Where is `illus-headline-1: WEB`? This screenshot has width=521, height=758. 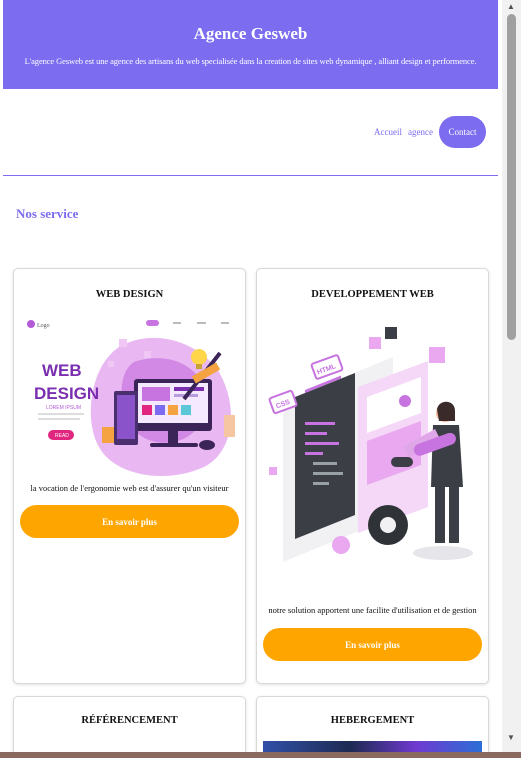
illus-headline-1: WEB is located at coordinates (62, 370).